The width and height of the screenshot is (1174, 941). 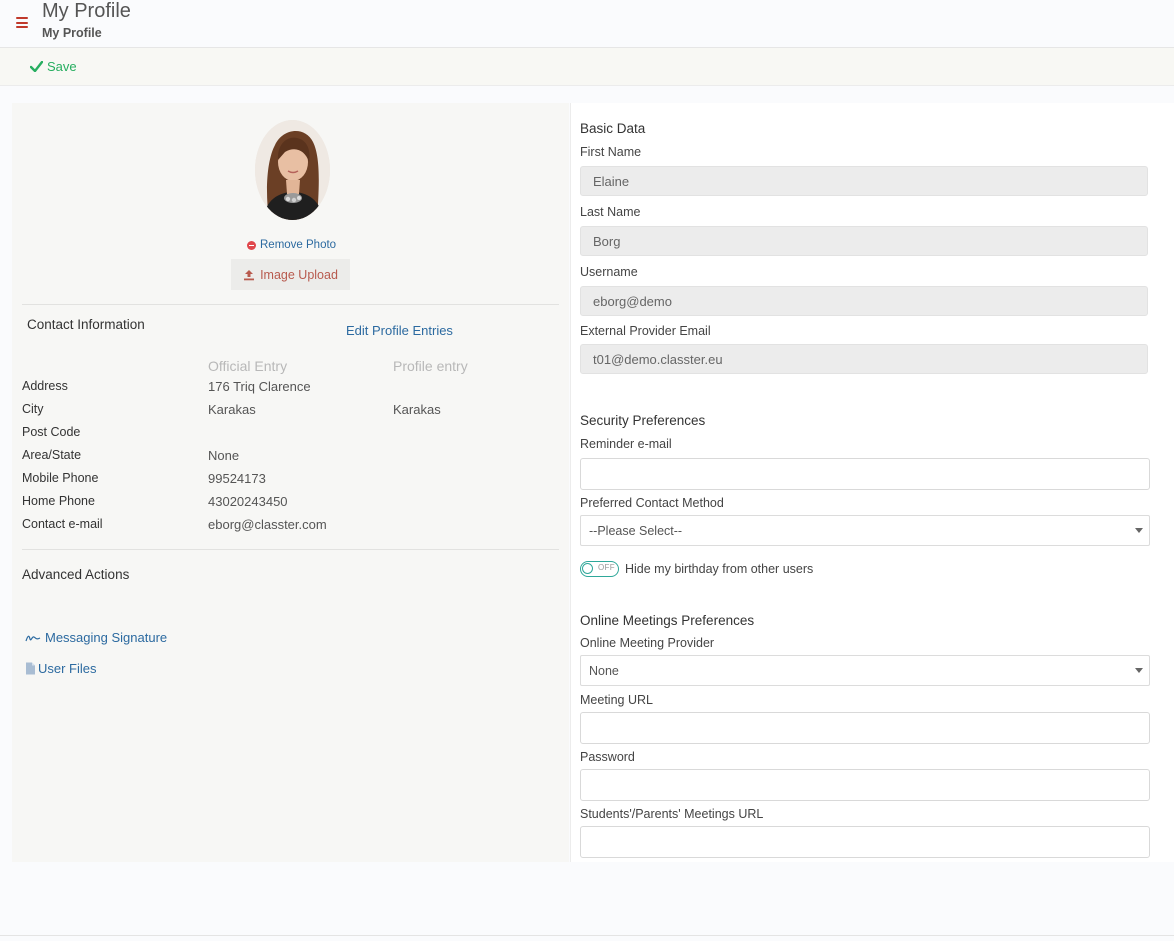 I want to click on username-field, so click(x=864, y=301).